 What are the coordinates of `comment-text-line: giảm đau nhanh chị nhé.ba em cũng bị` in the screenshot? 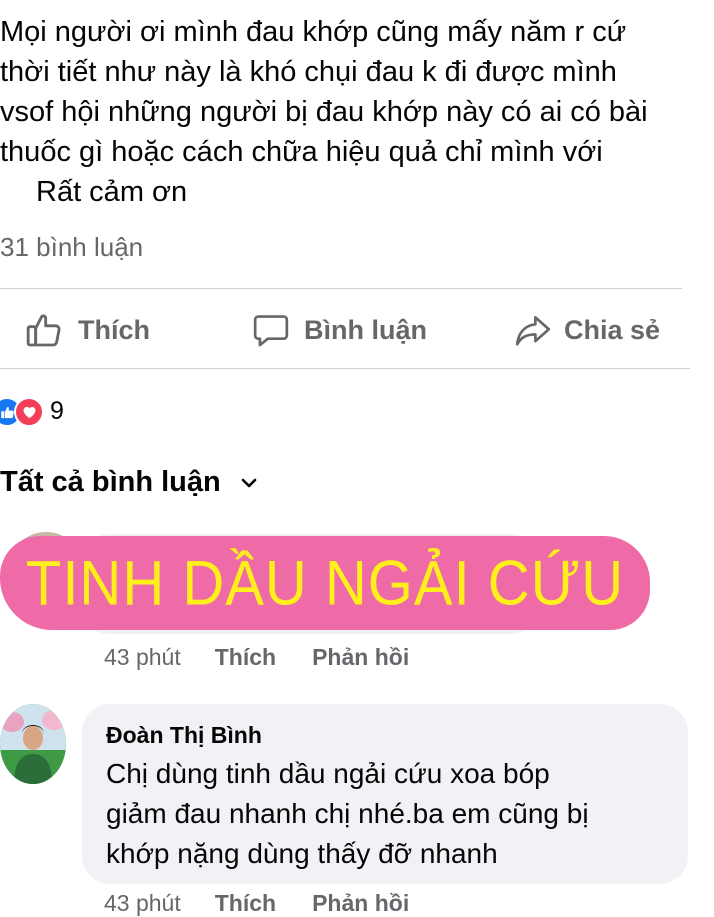 It's located at (347, 813).